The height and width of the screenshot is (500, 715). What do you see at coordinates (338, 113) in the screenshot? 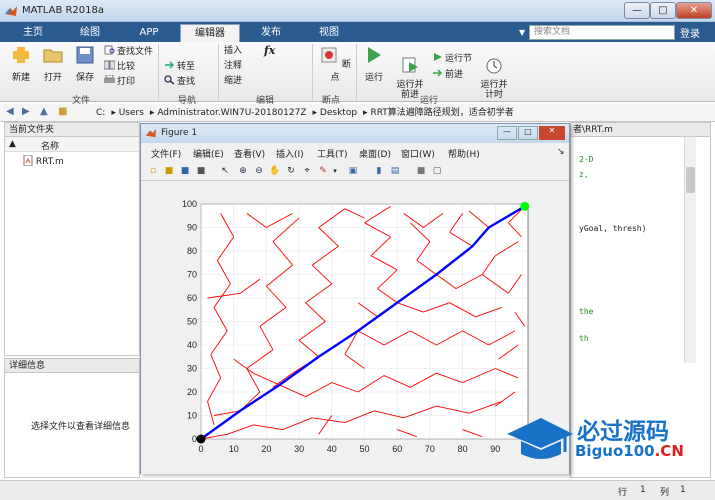
I see `crumb-desktop: Desktop` at bounding box center [338, 113].